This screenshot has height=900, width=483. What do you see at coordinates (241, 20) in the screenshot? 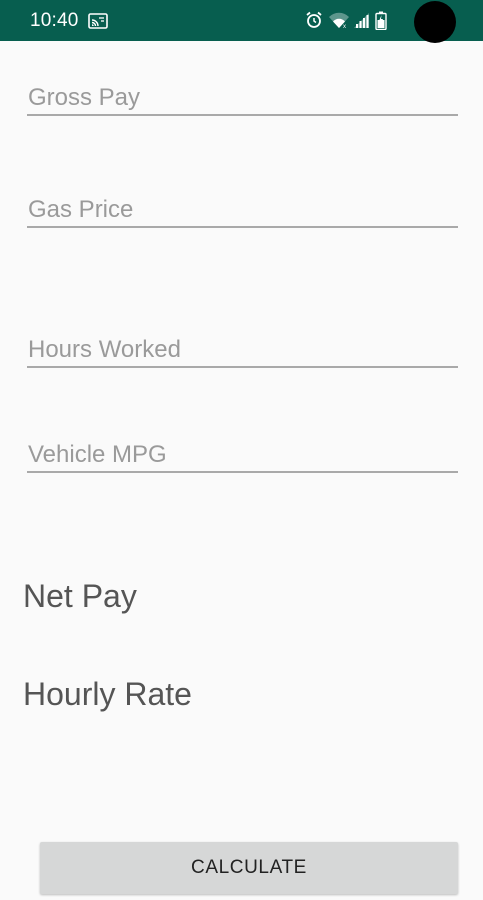
I see `status-bar: 10:40 x` at bounding box center [241, 20].